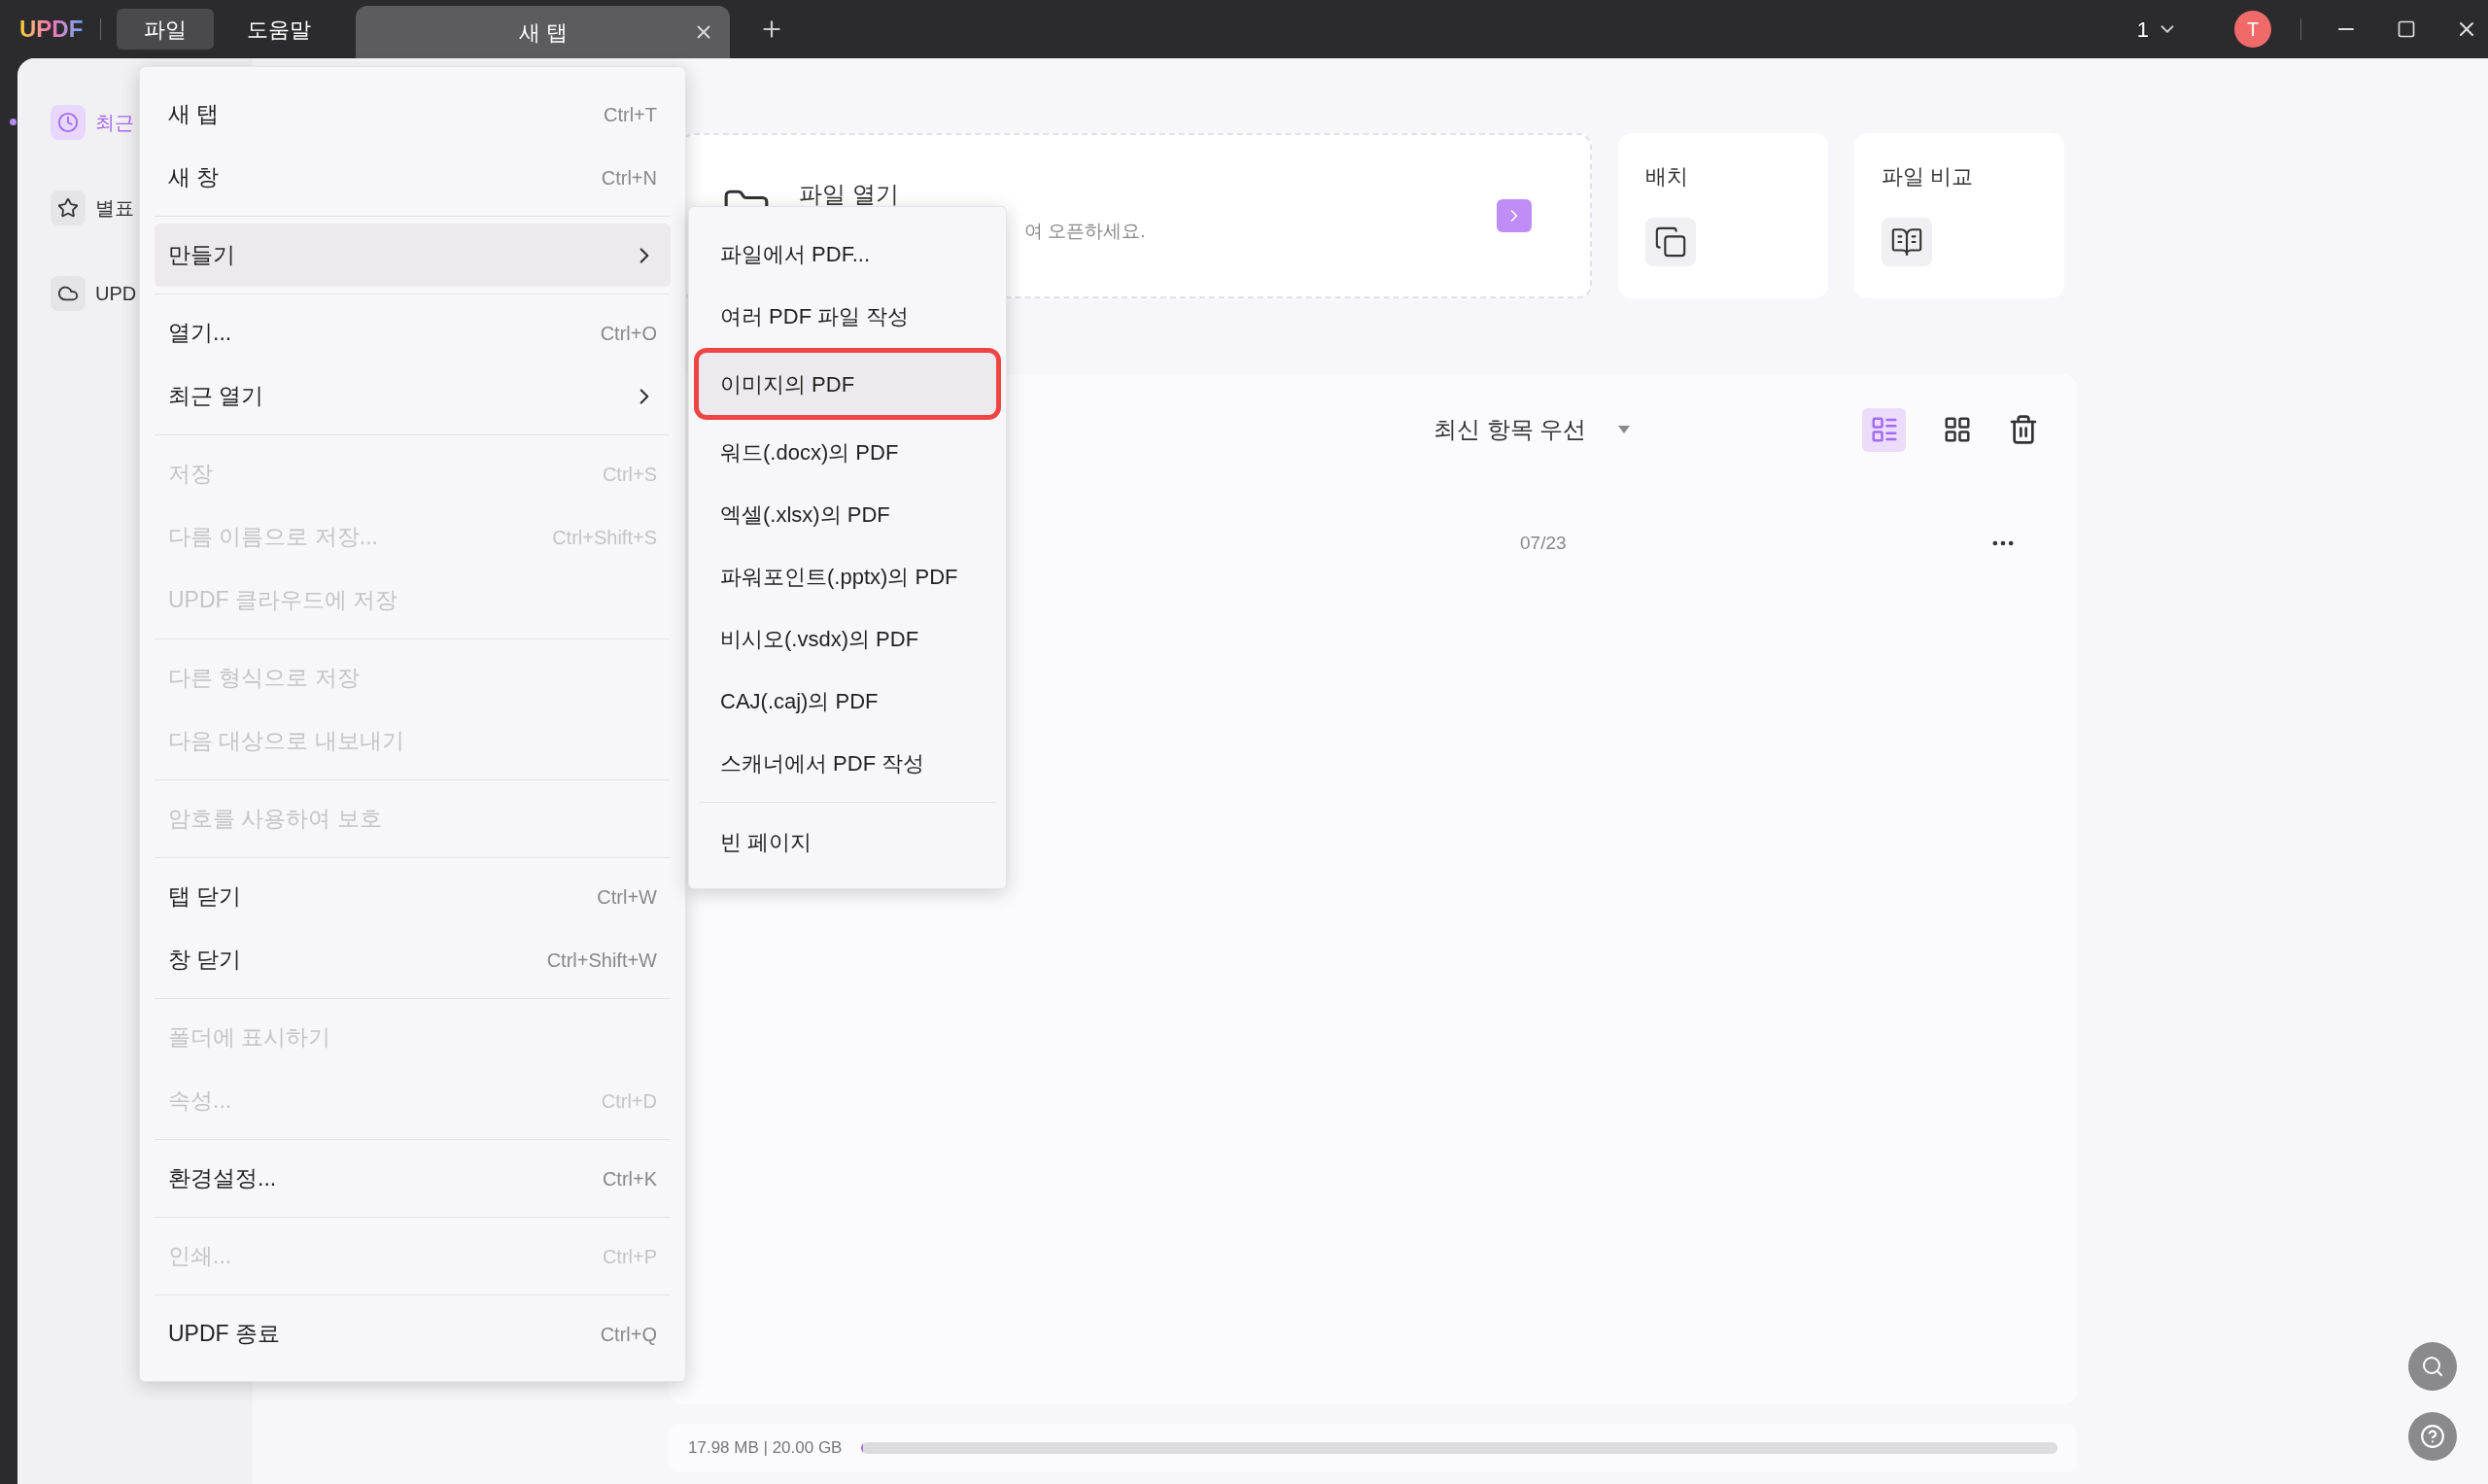 The image size is (2488, 1484). Describe the element at coordinates (629, 1178) in the screenshot. I see `shortcut-text: Ctrl+K` at that location.